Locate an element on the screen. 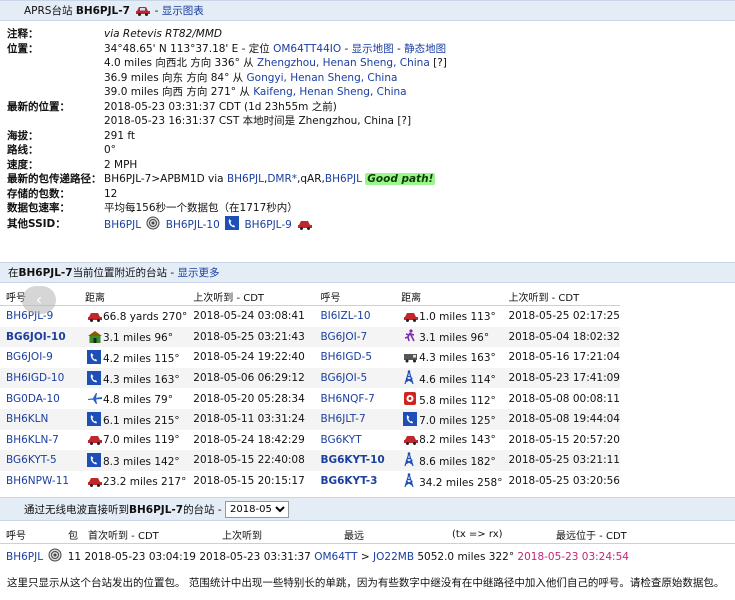 The height and width of the screenshot is (600, 735). table-cell: 2018-05-06 06:29:12 is located at coordinates (251, 378).